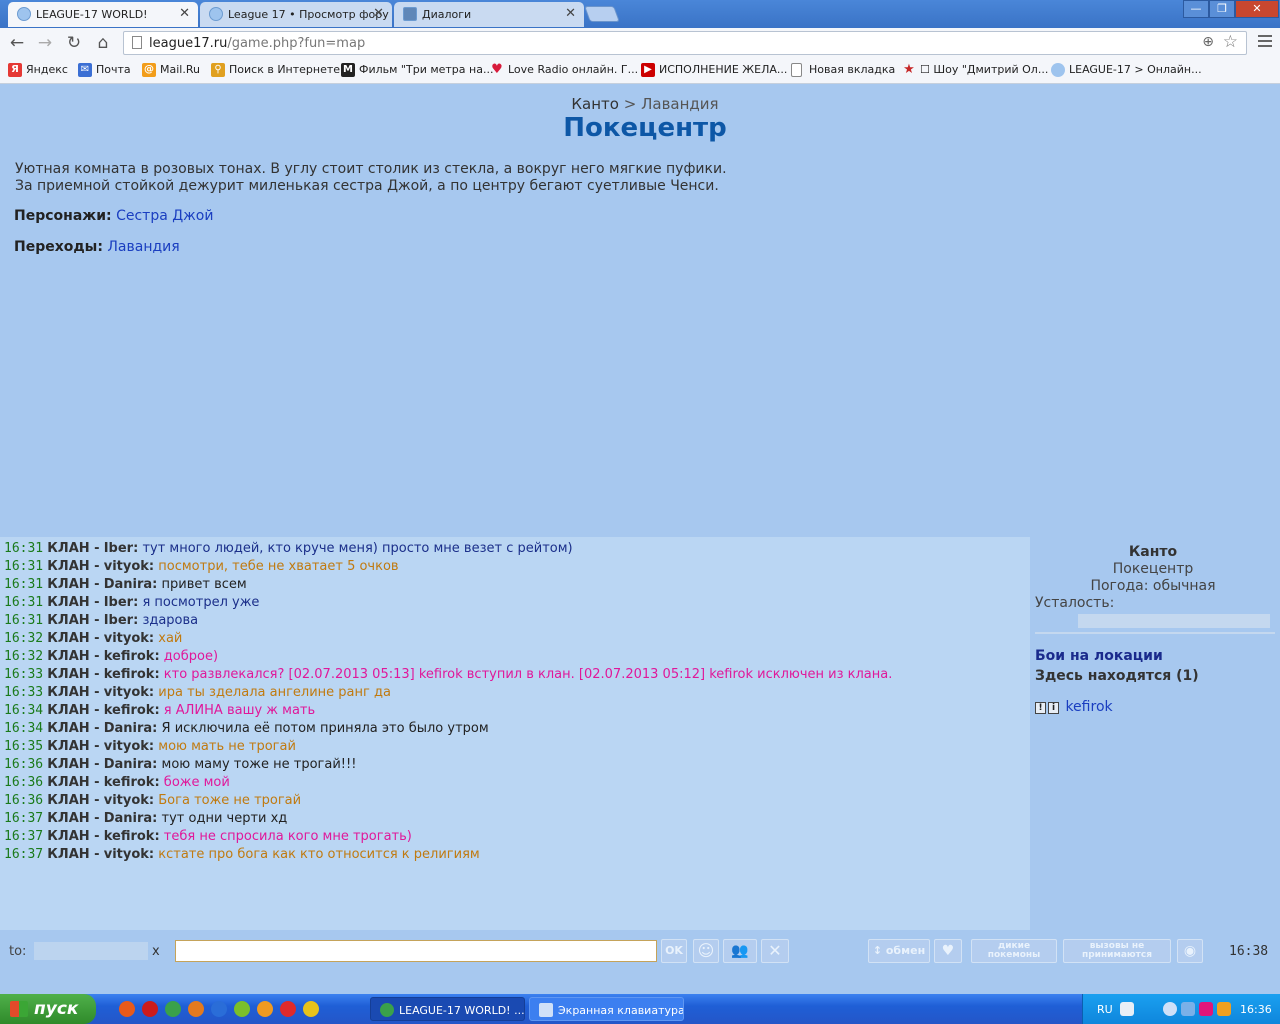 The height and width of the screenshot is (1024, 1280). I want to click on group-icon: 👥, so click(740, 951).